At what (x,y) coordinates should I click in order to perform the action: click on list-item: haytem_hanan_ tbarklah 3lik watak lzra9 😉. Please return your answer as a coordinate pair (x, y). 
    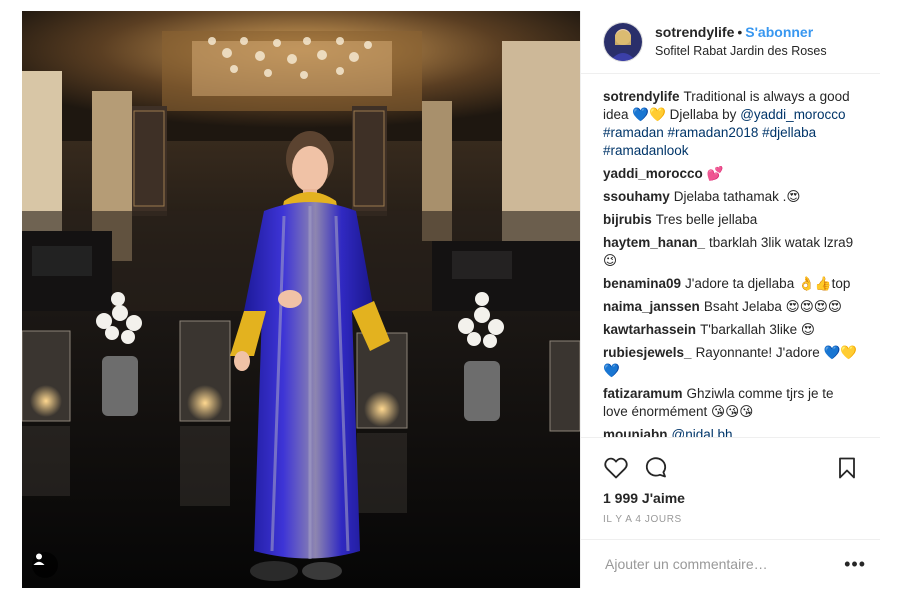
    Looking at the image, I should click on (730, 252).